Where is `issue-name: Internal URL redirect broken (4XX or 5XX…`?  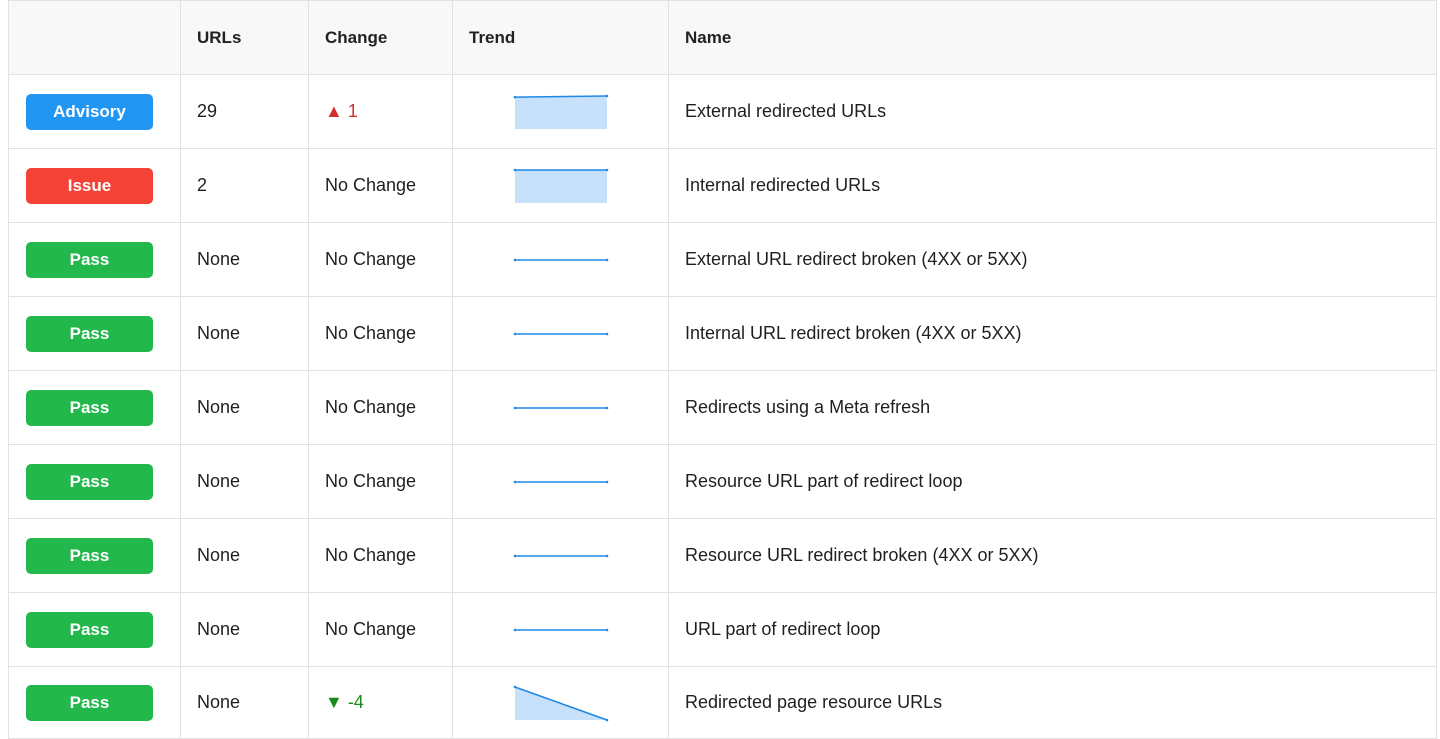
issue-name: Internal URL redirect broken (4XX or 5XX… is located at coordinates (1052, 333).